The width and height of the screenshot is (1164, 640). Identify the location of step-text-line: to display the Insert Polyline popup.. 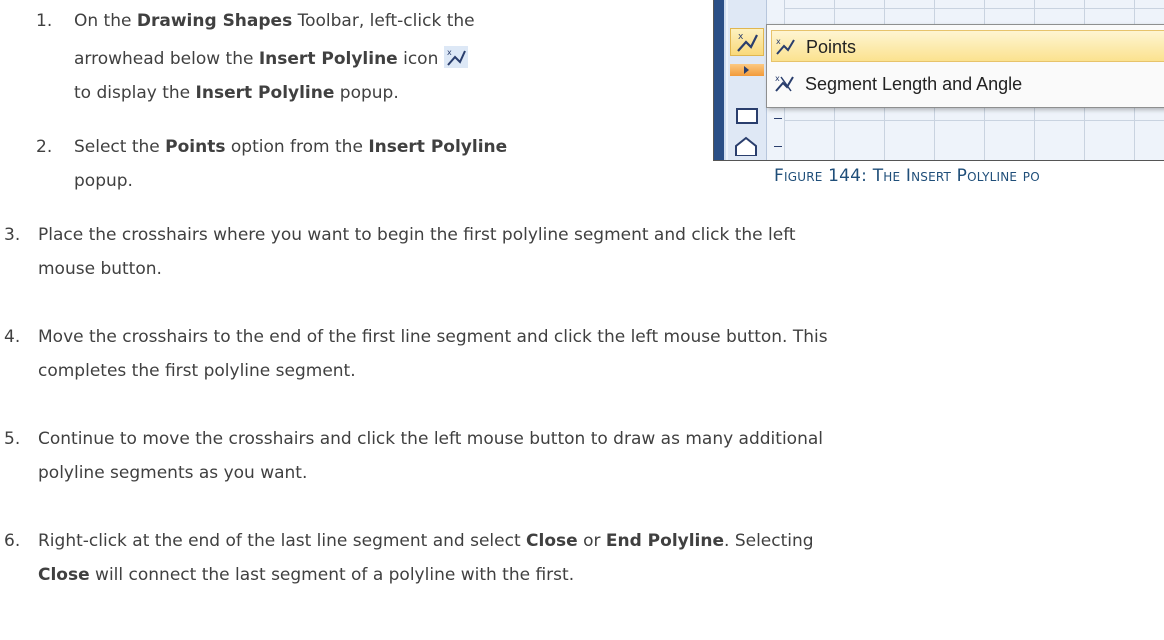
(236, 93).